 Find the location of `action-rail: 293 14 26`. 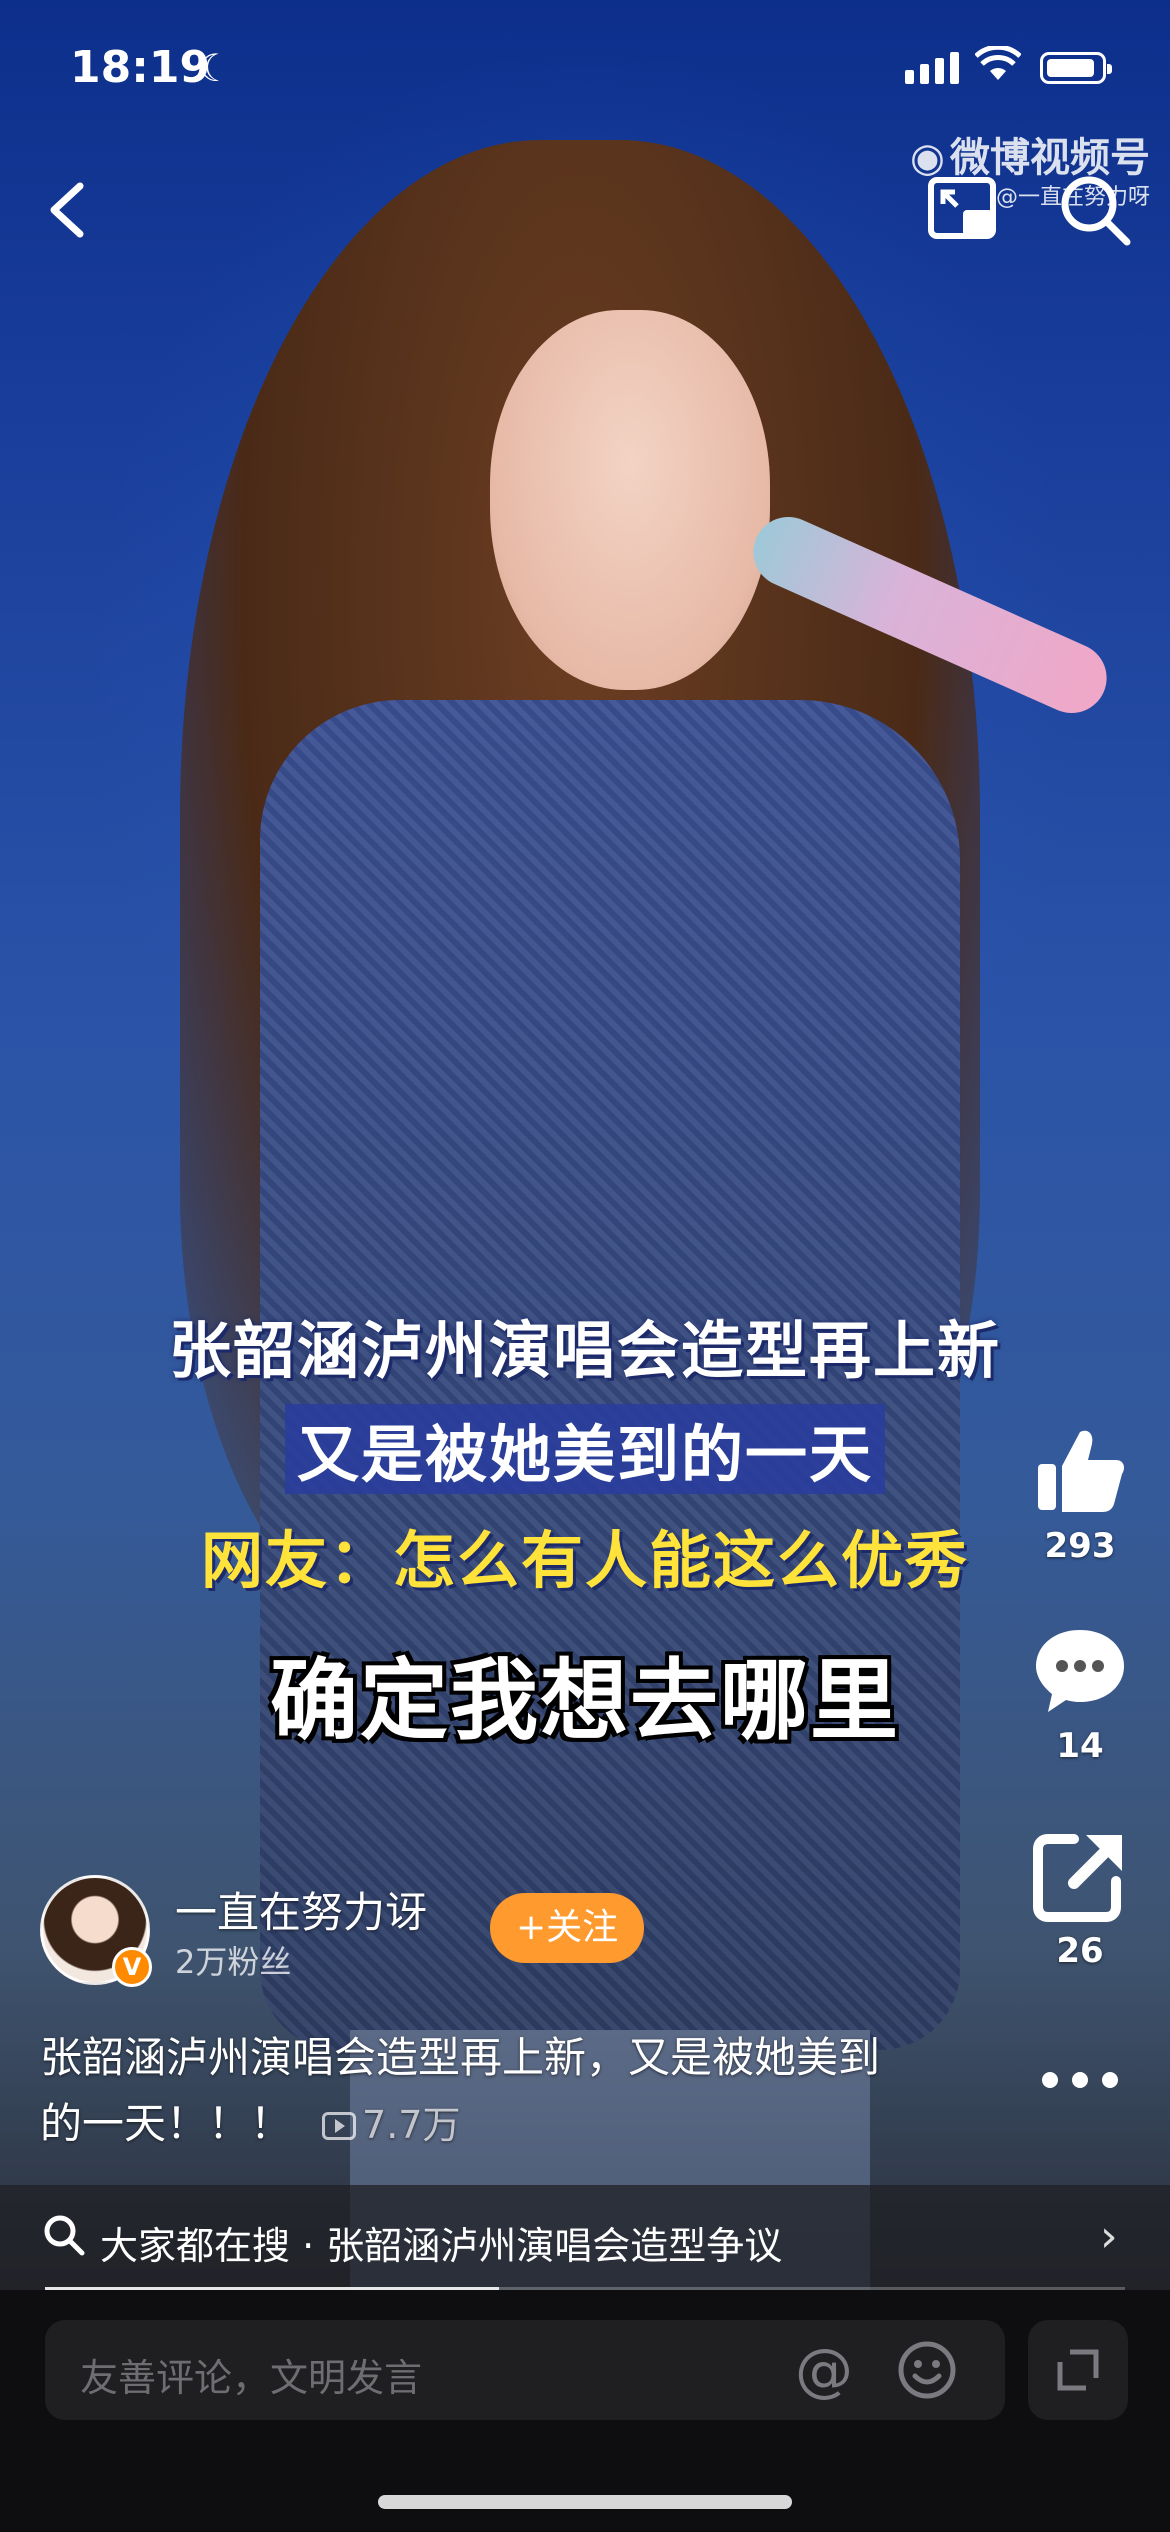

action-rail: 293 14 26 is located at coordinates (1080, 1780).